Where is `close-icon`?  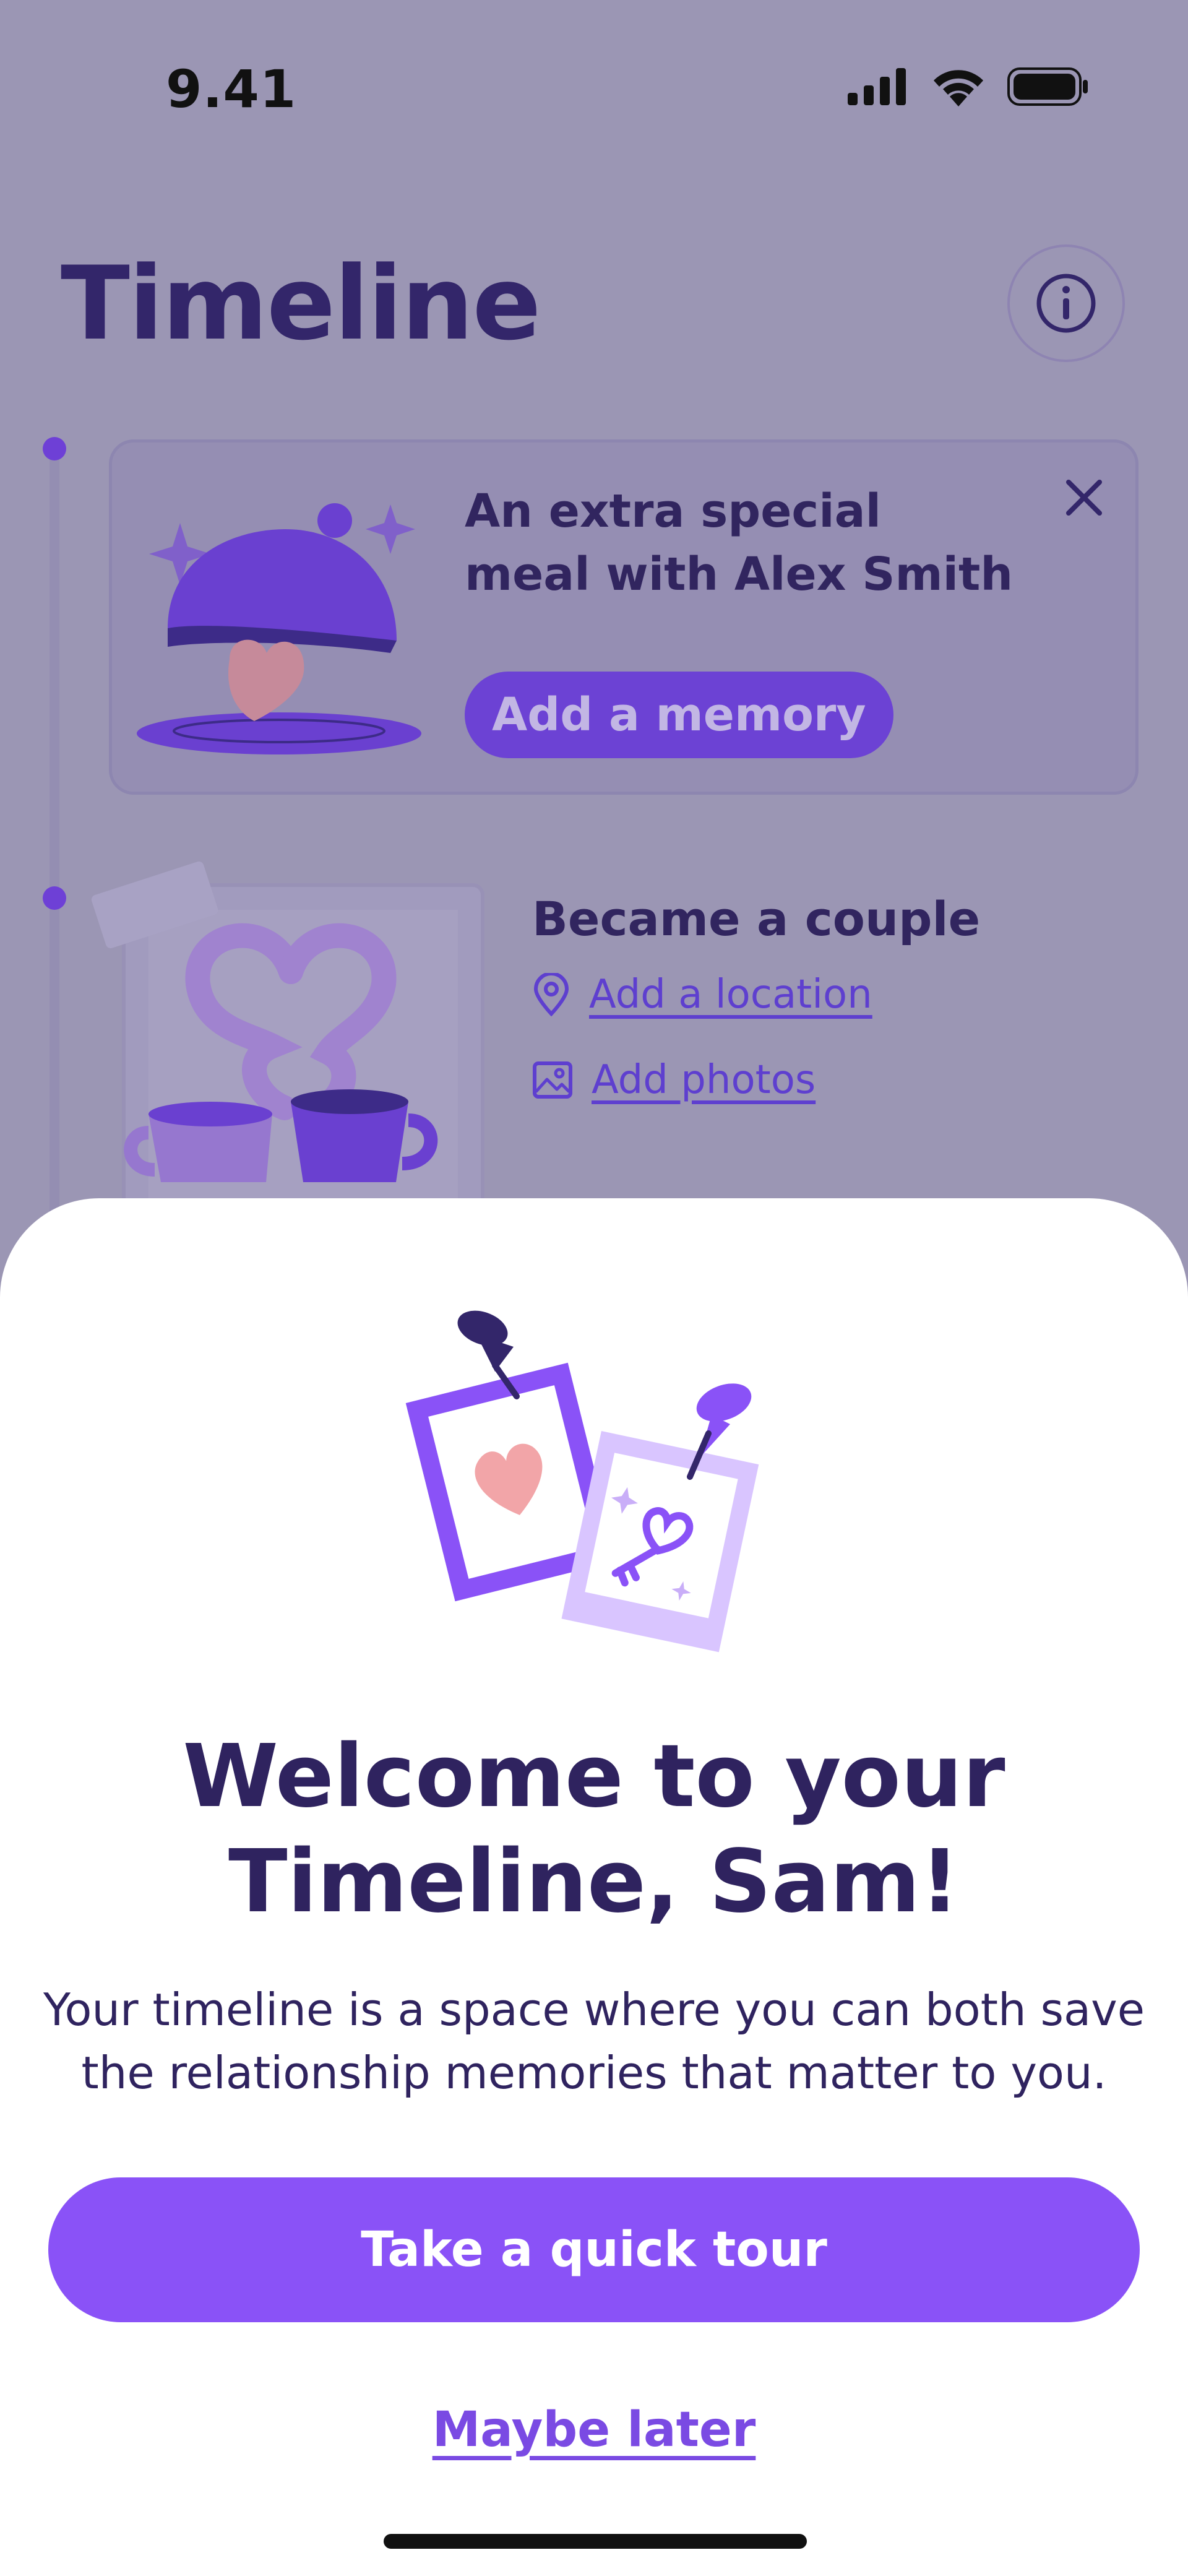
close-icon is located at coordinates (1084, 498).